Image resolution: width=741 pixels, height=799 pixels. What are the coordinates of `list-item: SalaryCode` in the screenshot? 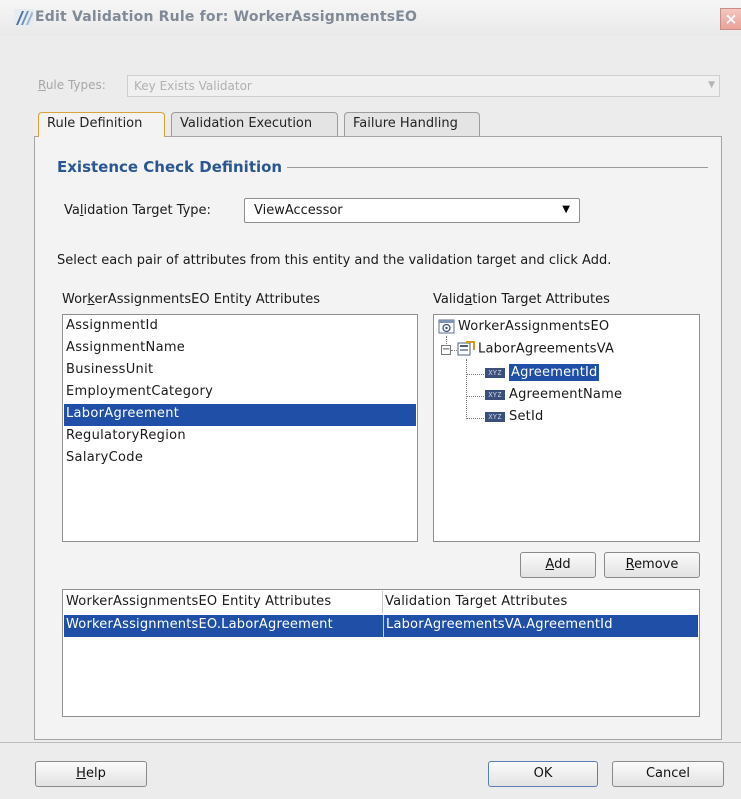 It's located at (240, 459).